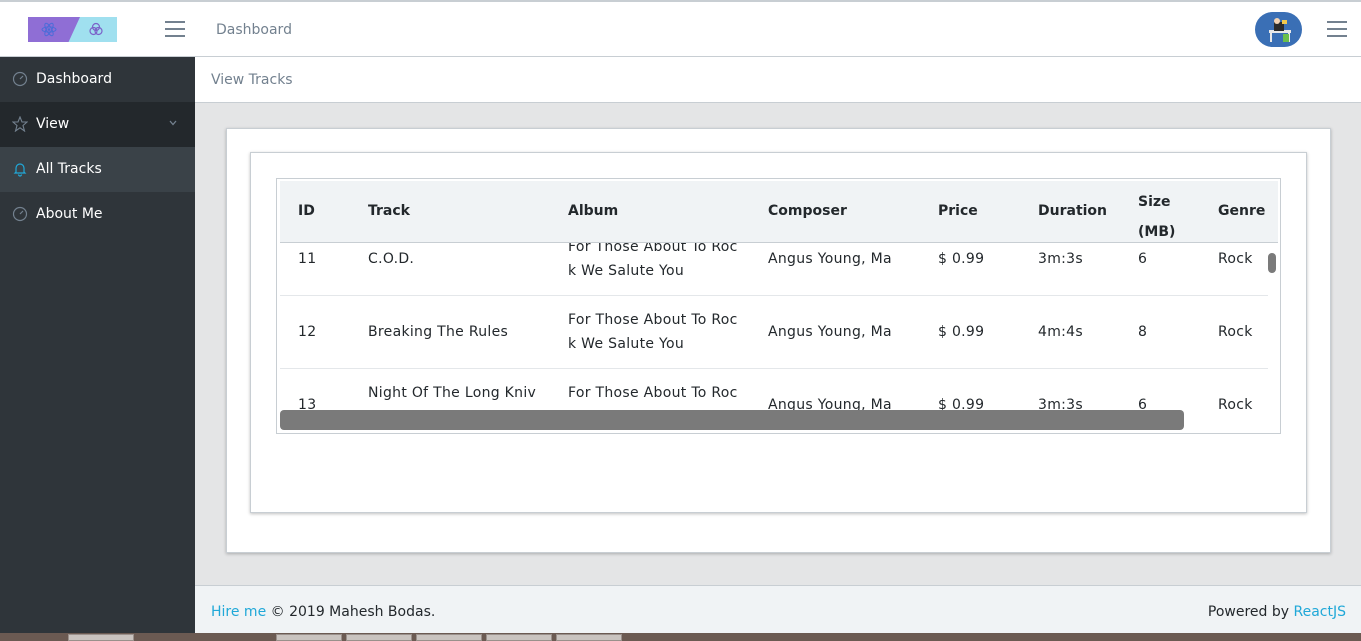 The width and height of the screenshot is (1361, 641). Describe the element at coordinates (680, 29) in the screenshot. I see `app-header: Dashboard` at that location.